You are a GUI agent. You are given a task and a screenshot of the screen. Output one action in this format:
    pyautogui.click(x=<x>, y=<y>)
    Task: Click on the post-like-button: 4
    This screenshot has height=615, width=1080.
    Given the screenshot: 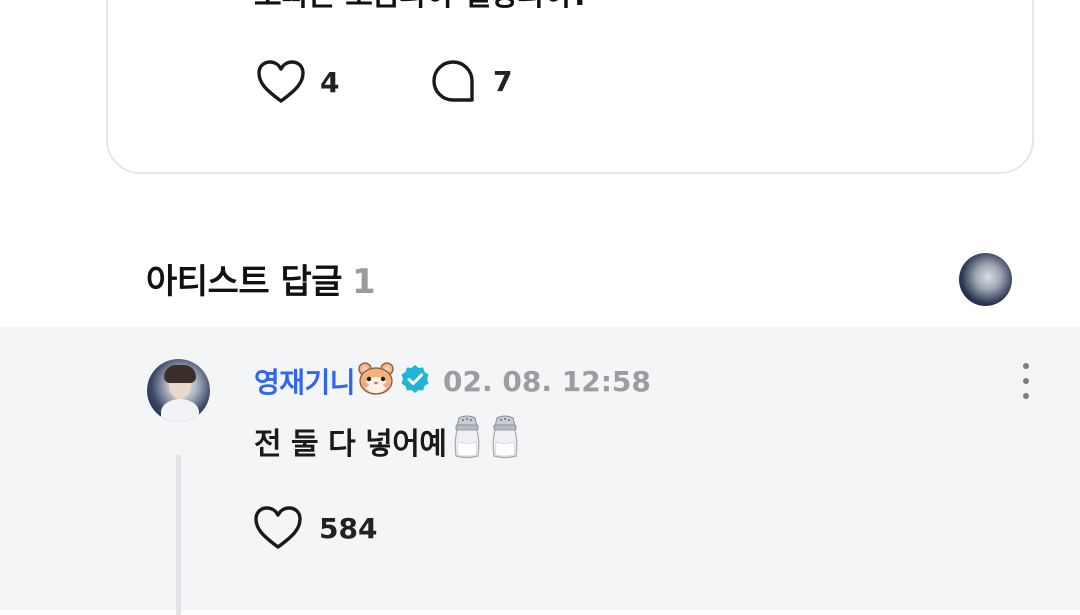 What is the action you would take?
    pyautogui.click(x=297, y=82)
    